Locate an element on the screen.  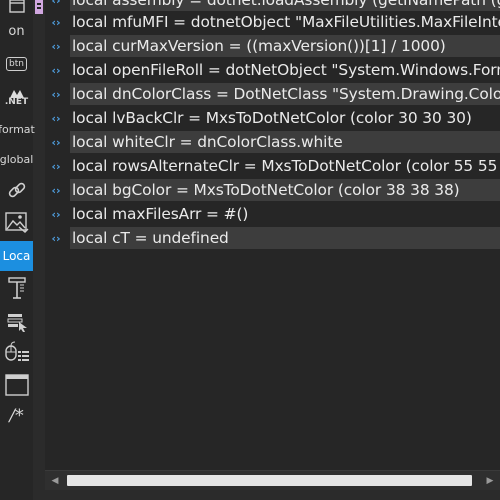
toolbar-item-format: format is located at coordinates (17, 129).